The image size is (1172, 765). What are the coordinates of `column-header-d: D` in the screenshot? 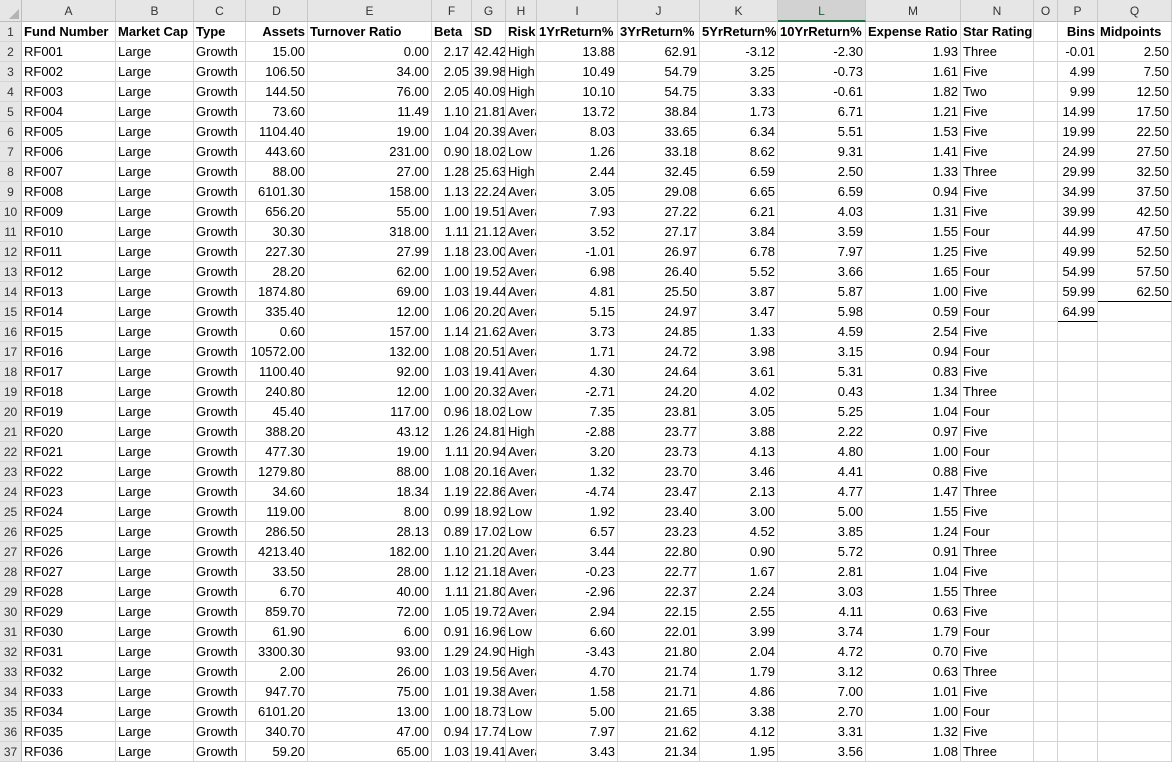 It's located at (277, 11).